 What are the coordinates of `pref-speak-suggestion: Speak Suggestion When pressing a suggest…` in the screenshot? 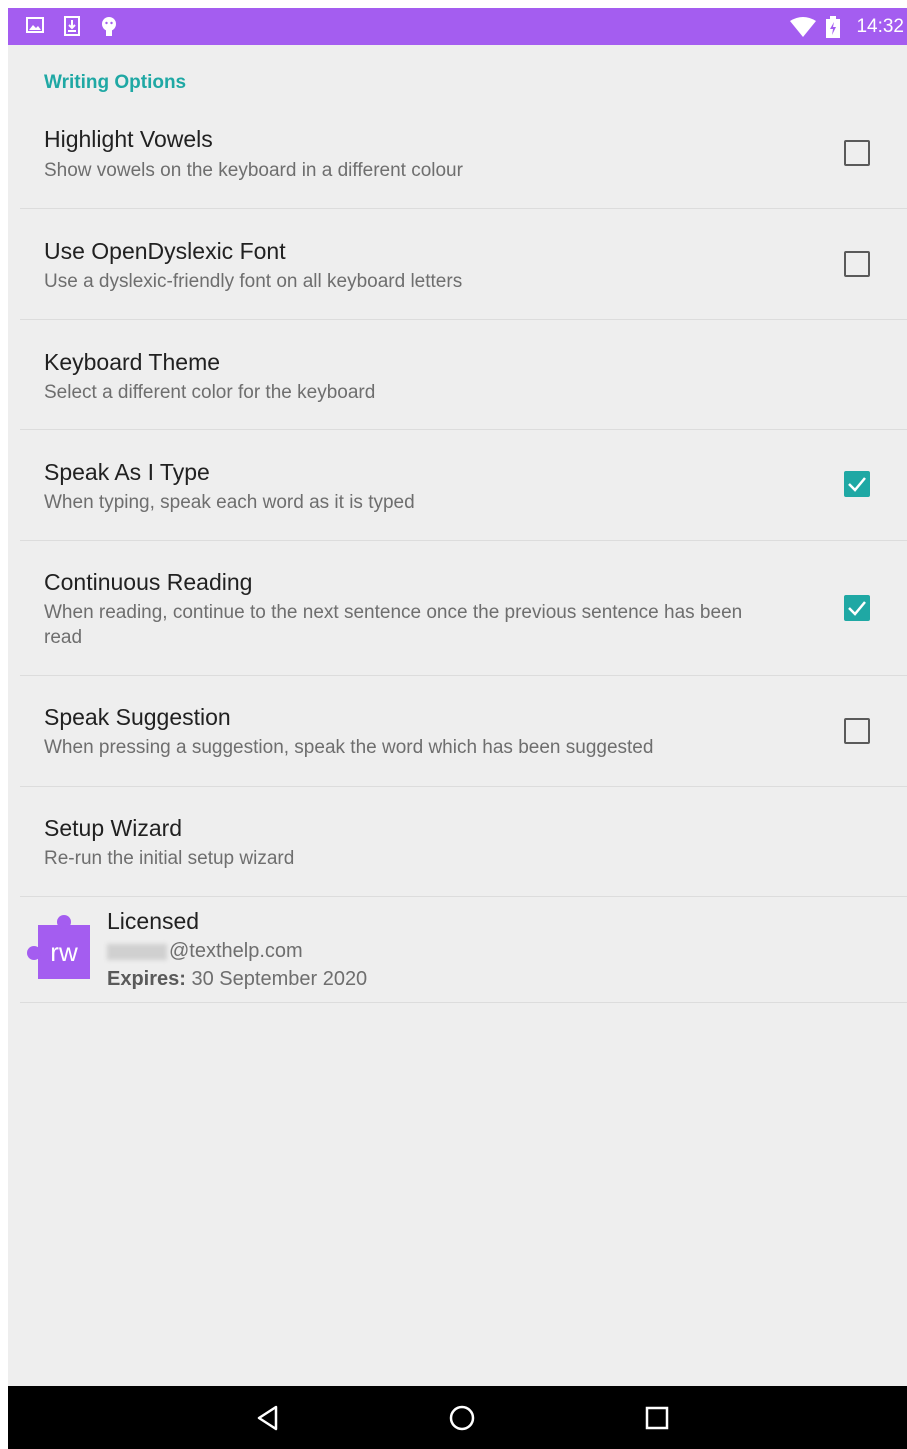 It's located at (463, 731).